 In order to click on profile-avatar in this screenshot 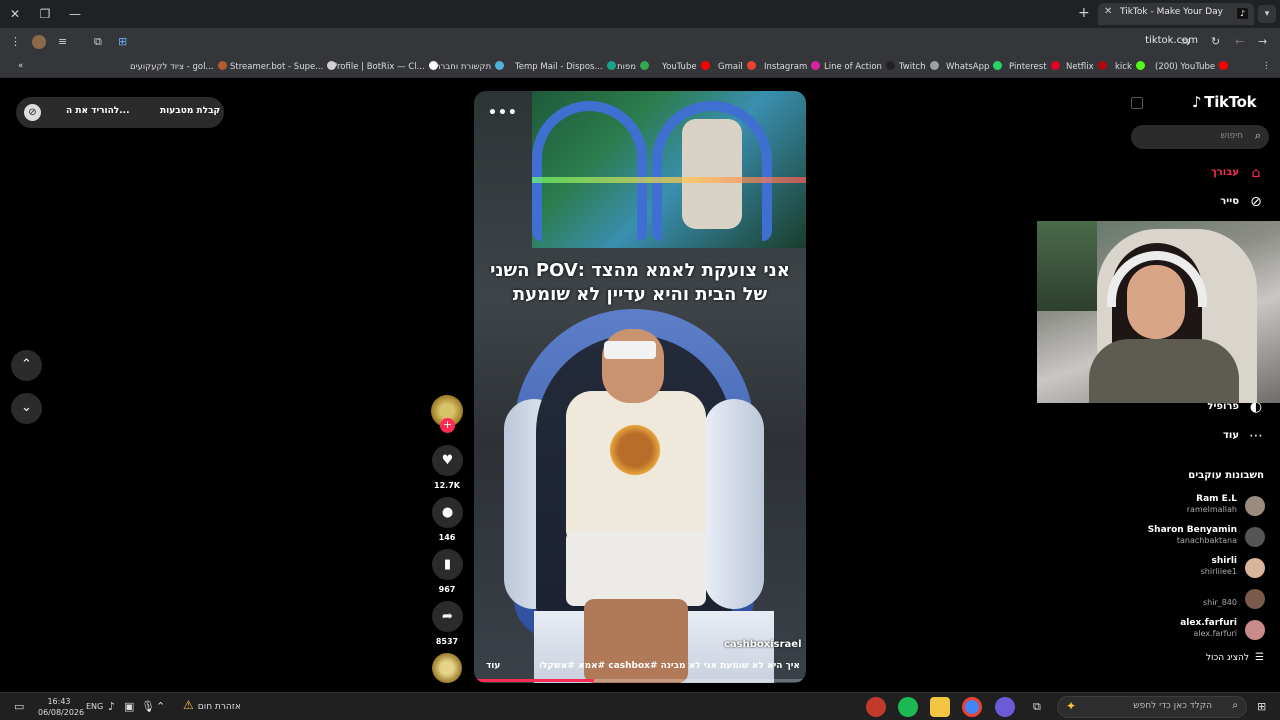, I will do `click(39, 42)`.